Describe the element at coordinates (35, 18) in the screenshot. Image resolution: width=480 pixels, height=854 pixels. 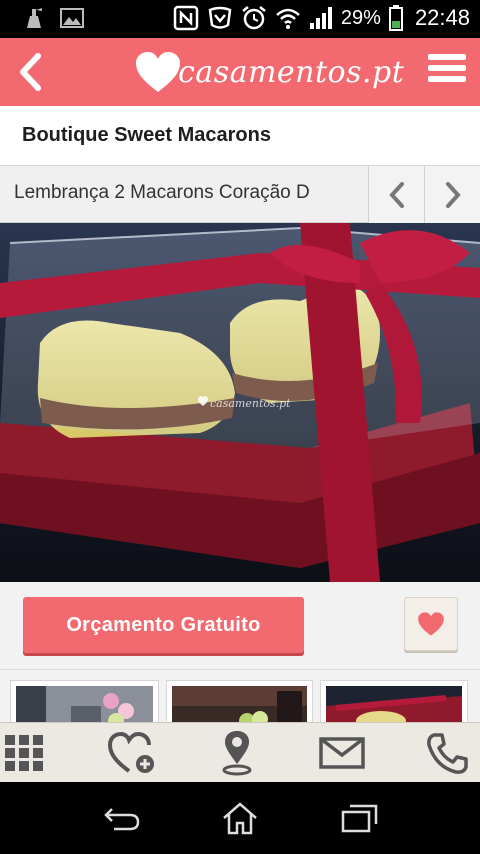
I see `cleaner-icon` at that location.